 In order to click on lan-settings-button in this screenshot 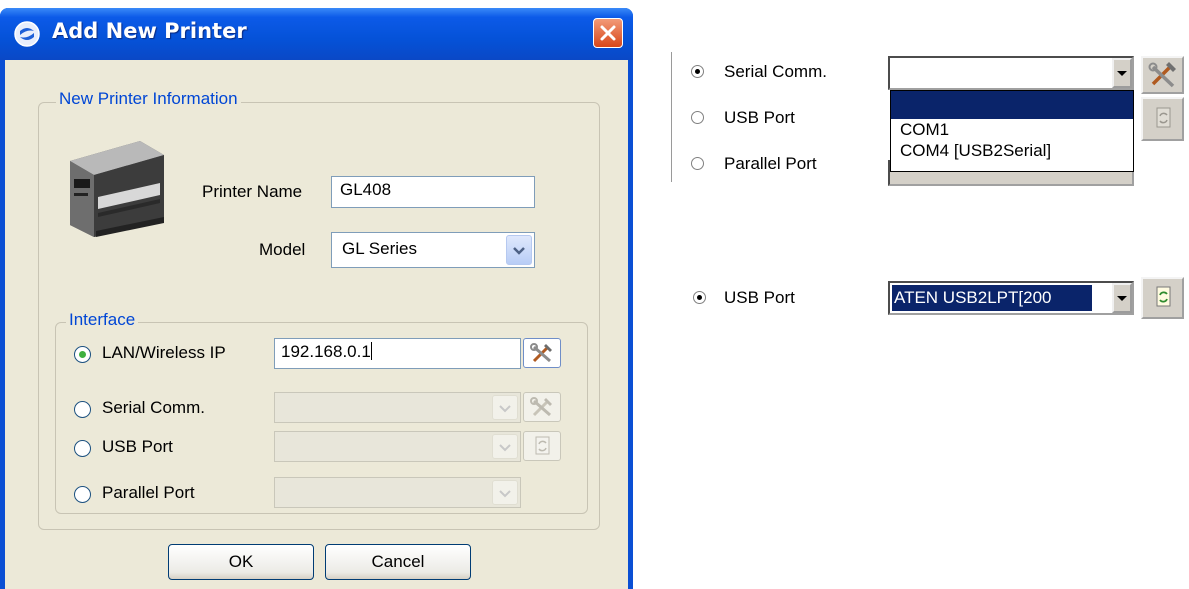, I will do `click(542, 353)`.